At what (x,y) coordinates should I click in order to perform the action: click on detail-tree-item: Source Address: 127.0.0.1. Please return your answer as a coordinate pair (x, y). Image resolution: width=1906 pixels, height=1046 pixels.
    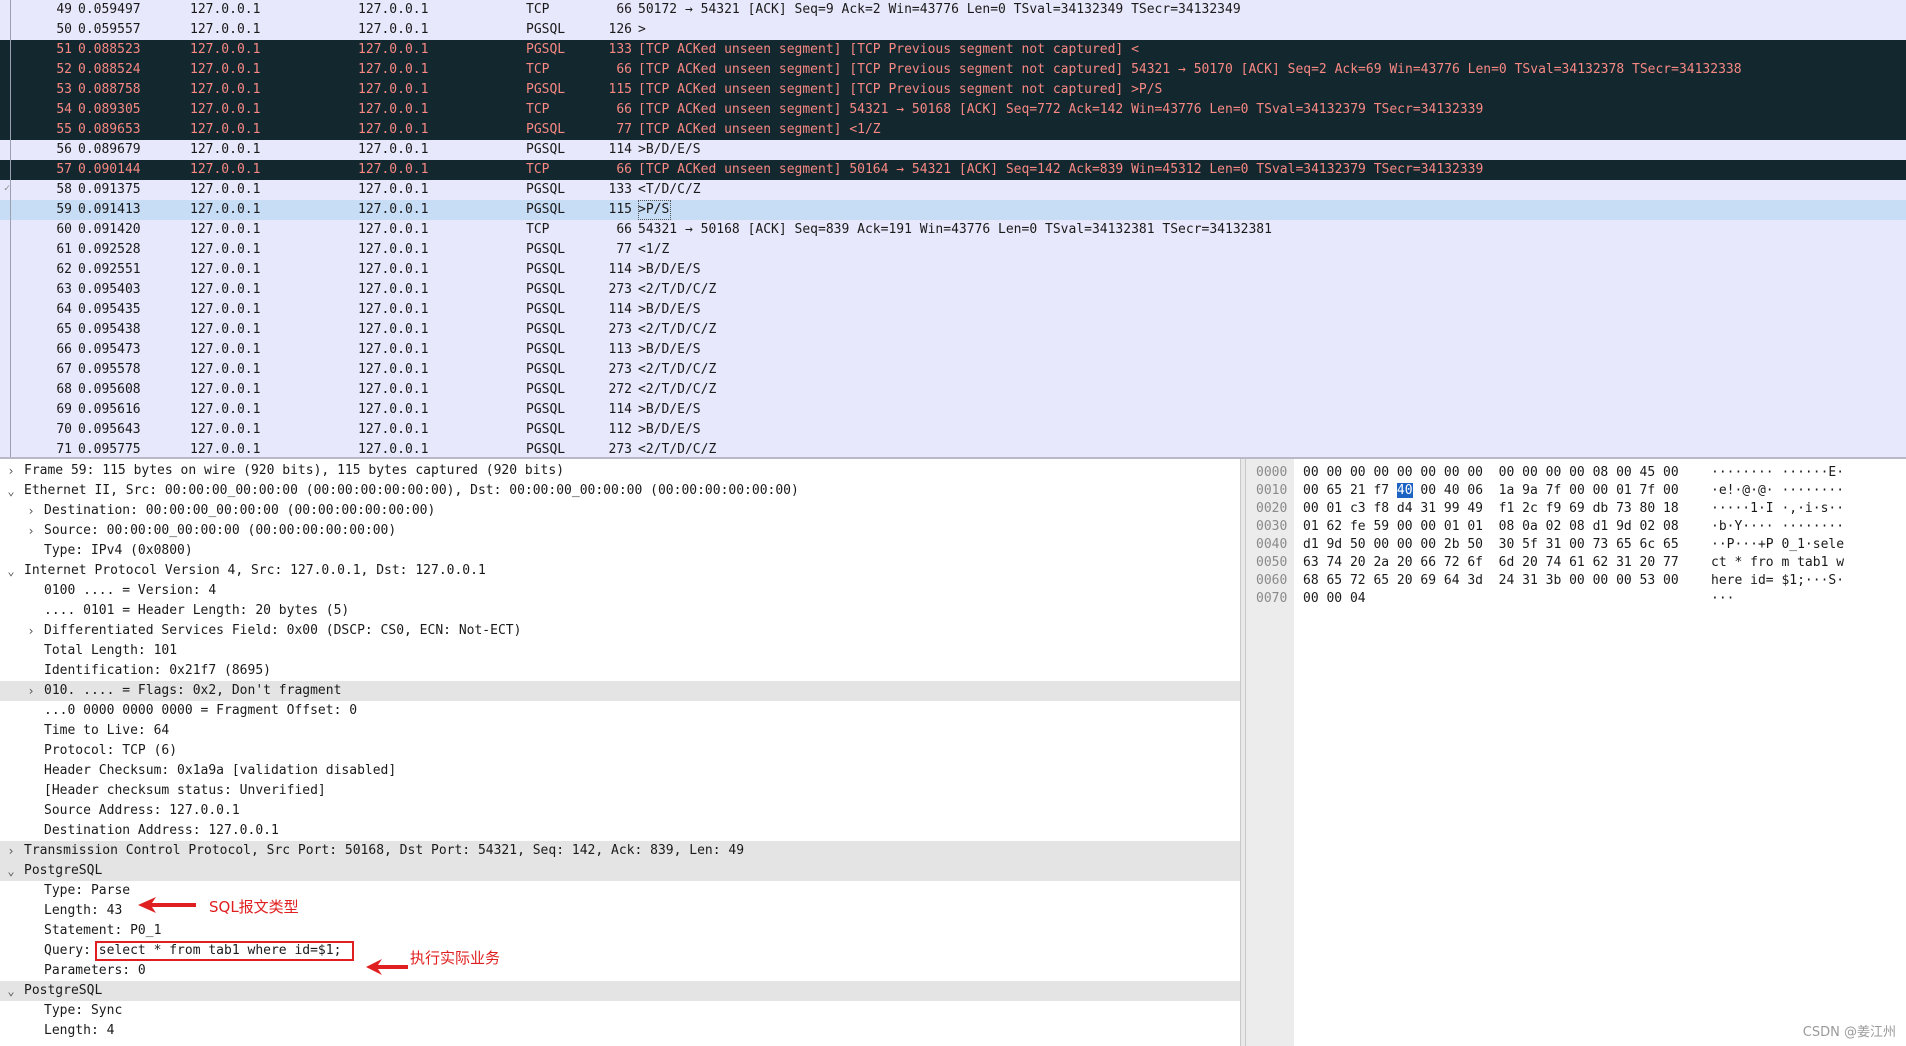
    Looking at the image, I should click on (620, 811).